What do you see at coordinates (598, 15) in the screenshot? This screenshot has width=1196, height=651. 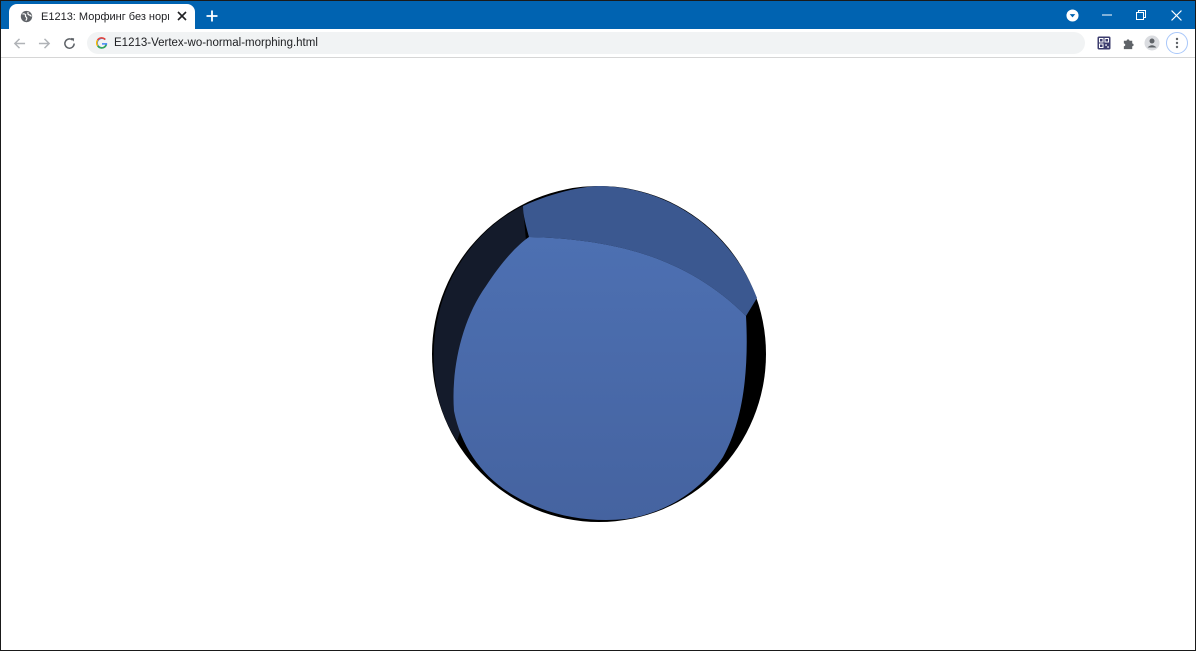 I see `tab-strip: E1213: Морфинг без нормали` at bounding box center [598, 15].